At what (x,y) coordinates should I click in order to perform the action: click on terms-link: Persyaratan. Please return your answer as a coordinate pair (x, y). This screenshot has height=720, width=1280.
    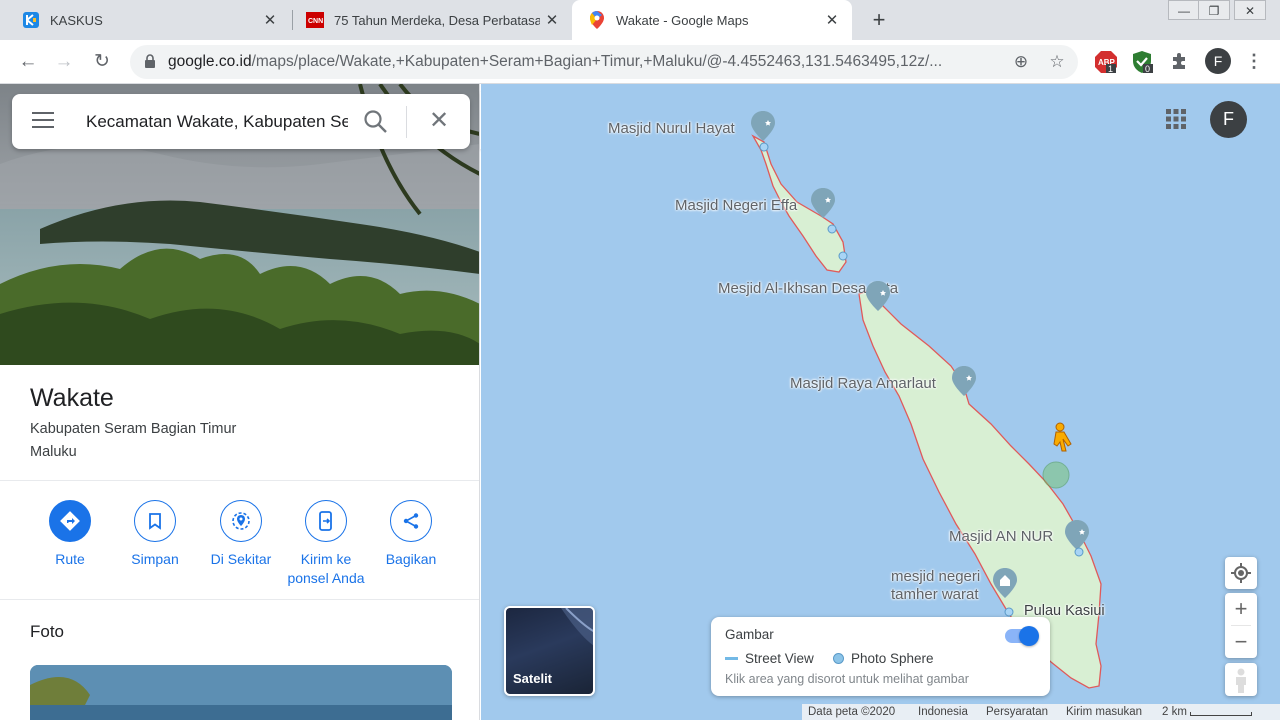
    Looking at the image, I should click on (1017, 712).